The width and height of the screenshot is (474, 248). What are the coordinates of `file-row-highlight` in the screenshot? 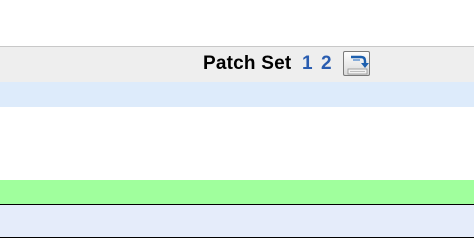 It's located at (237, 94).